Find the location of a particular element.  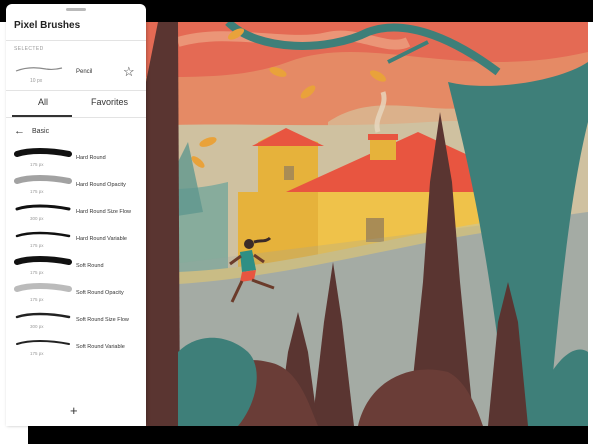

brush-name: Soft Round Variable is located at coordinates (100, 347).